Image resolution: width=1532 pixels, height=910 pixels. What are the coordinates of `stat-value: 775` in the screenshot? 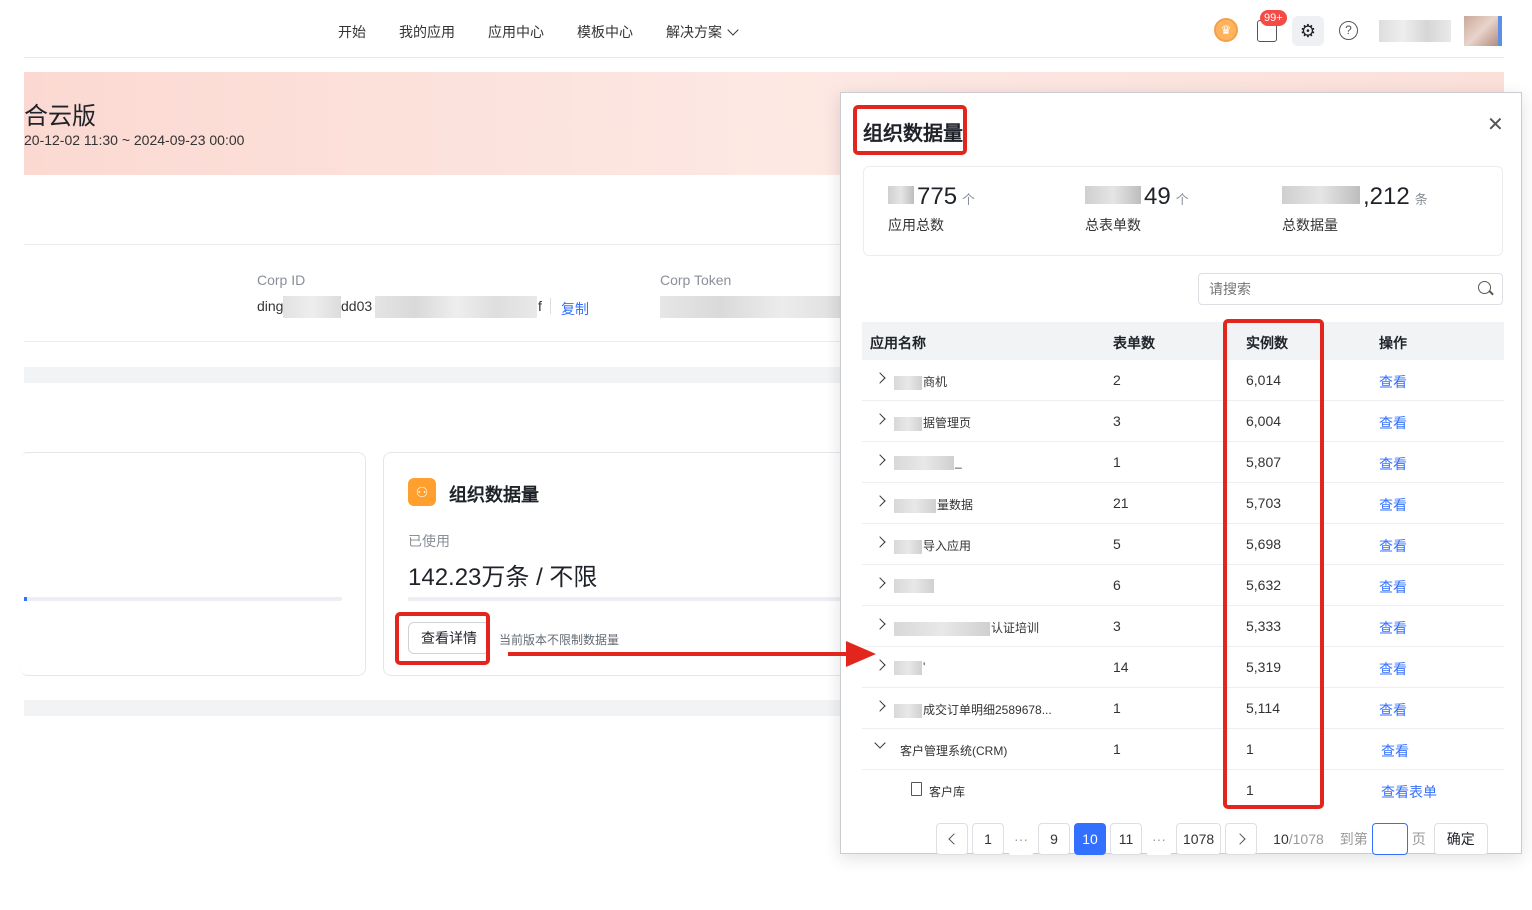 It's located at (937, 196).